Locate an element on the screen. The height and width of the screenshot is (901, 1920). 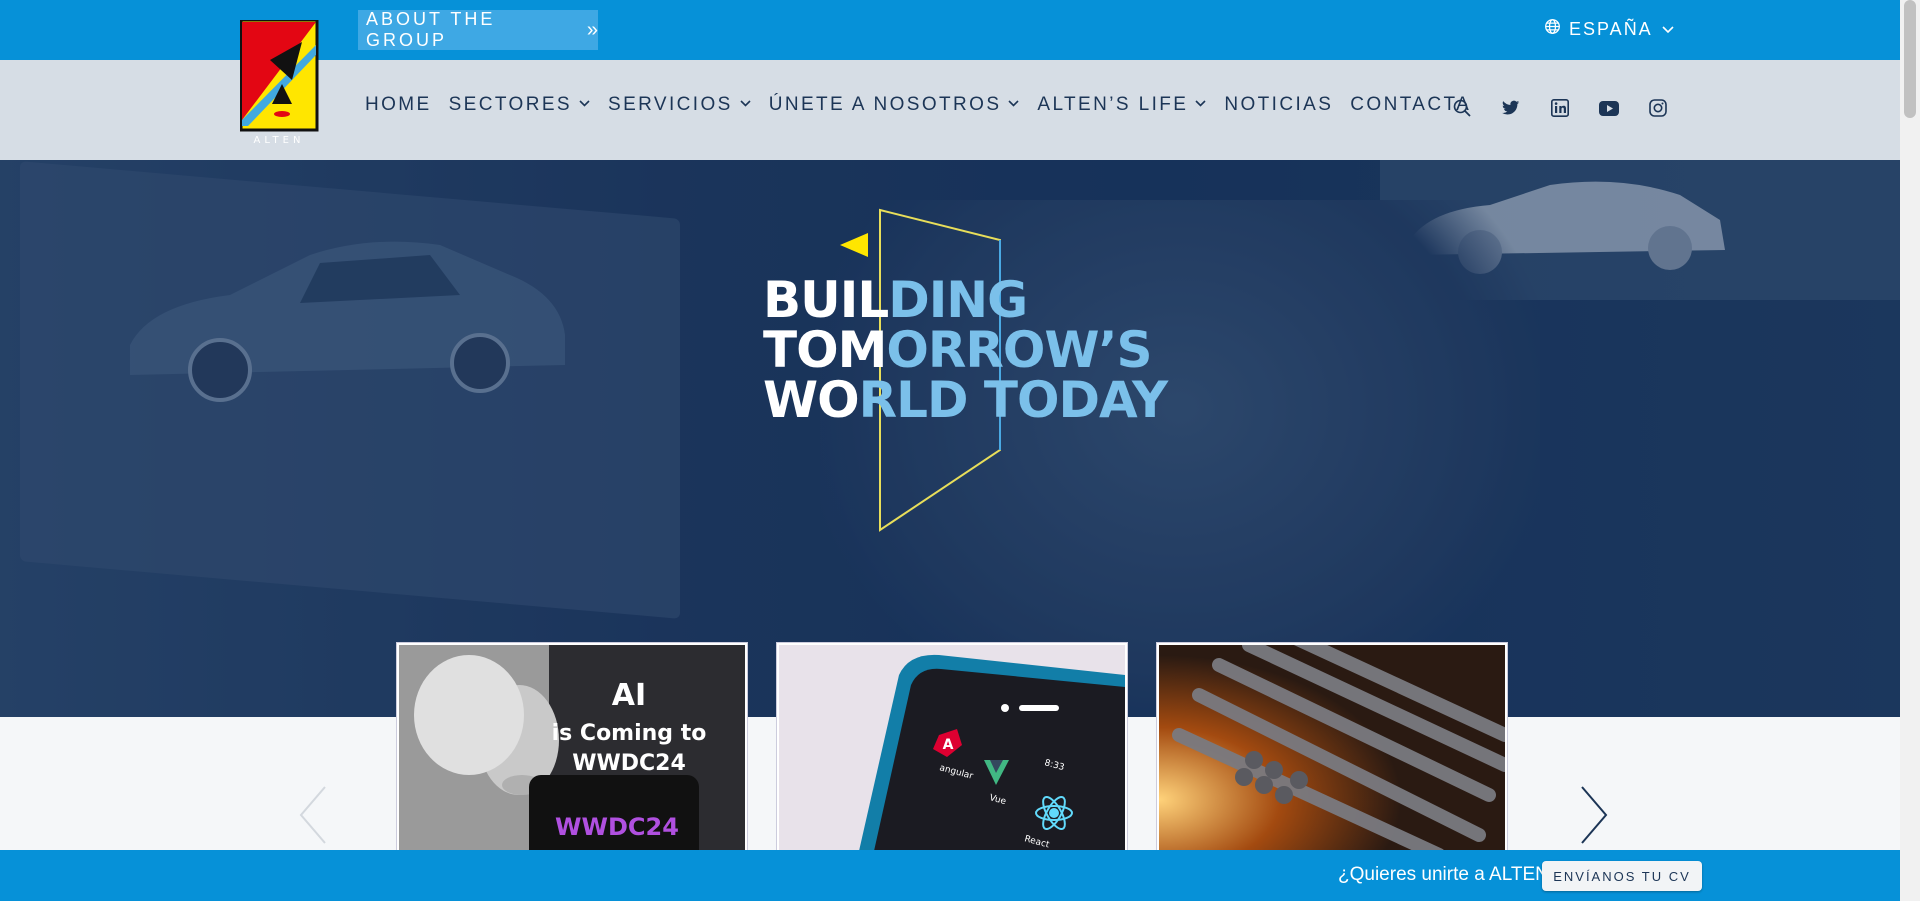
nav-item-servicios: SERVICIOS is located at coordinates (680, 105).